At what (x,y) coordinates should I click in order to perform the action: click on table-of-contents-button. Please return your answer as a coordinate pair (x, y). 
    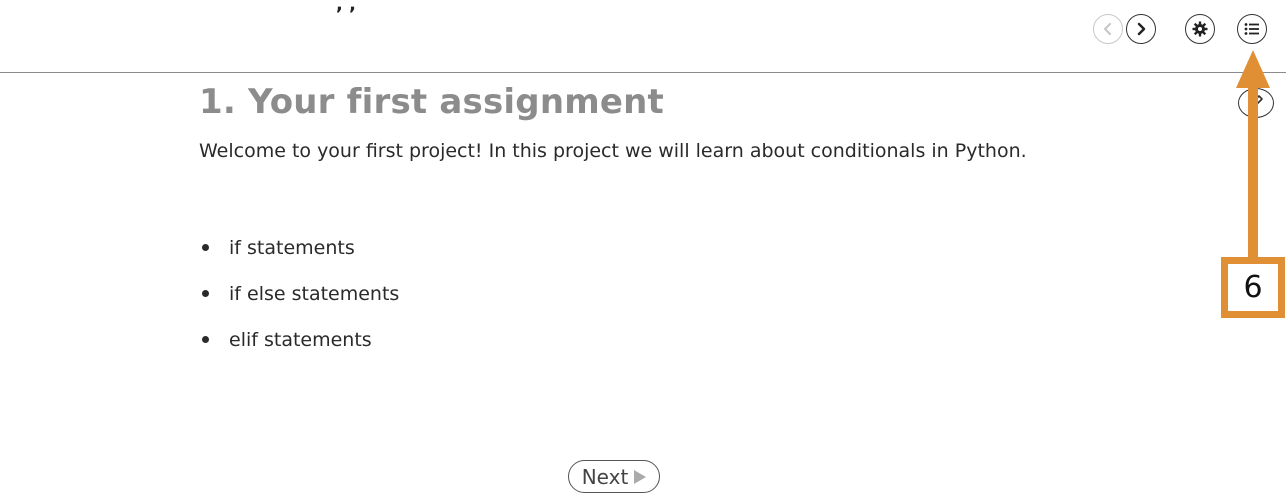
    Looking at the image, I should click on (1252, 29).